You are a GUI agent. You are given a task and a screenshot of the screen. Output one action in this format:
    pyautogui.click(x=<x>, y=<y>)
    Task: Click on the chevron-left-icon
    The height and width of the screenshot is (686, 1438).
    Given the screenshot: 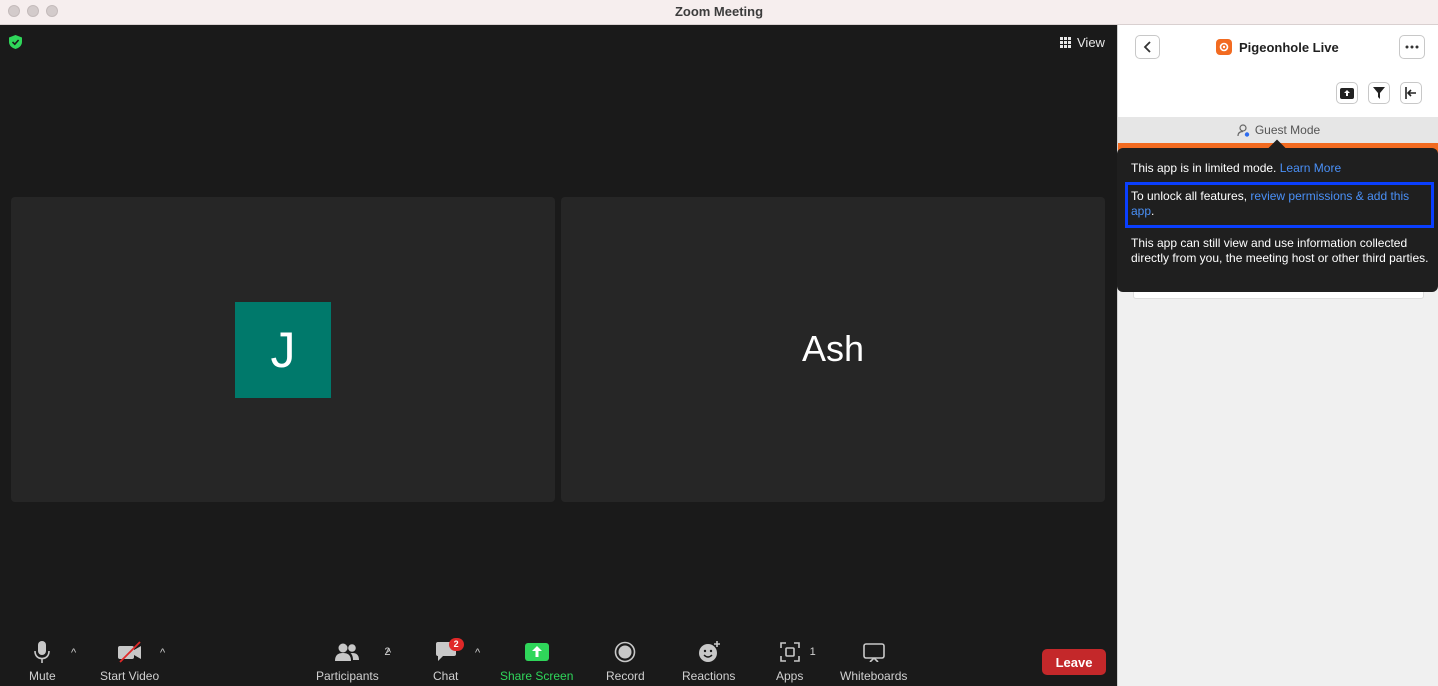 What is the action you would take?
    pyautogui.click(x=1147, y=47)
    